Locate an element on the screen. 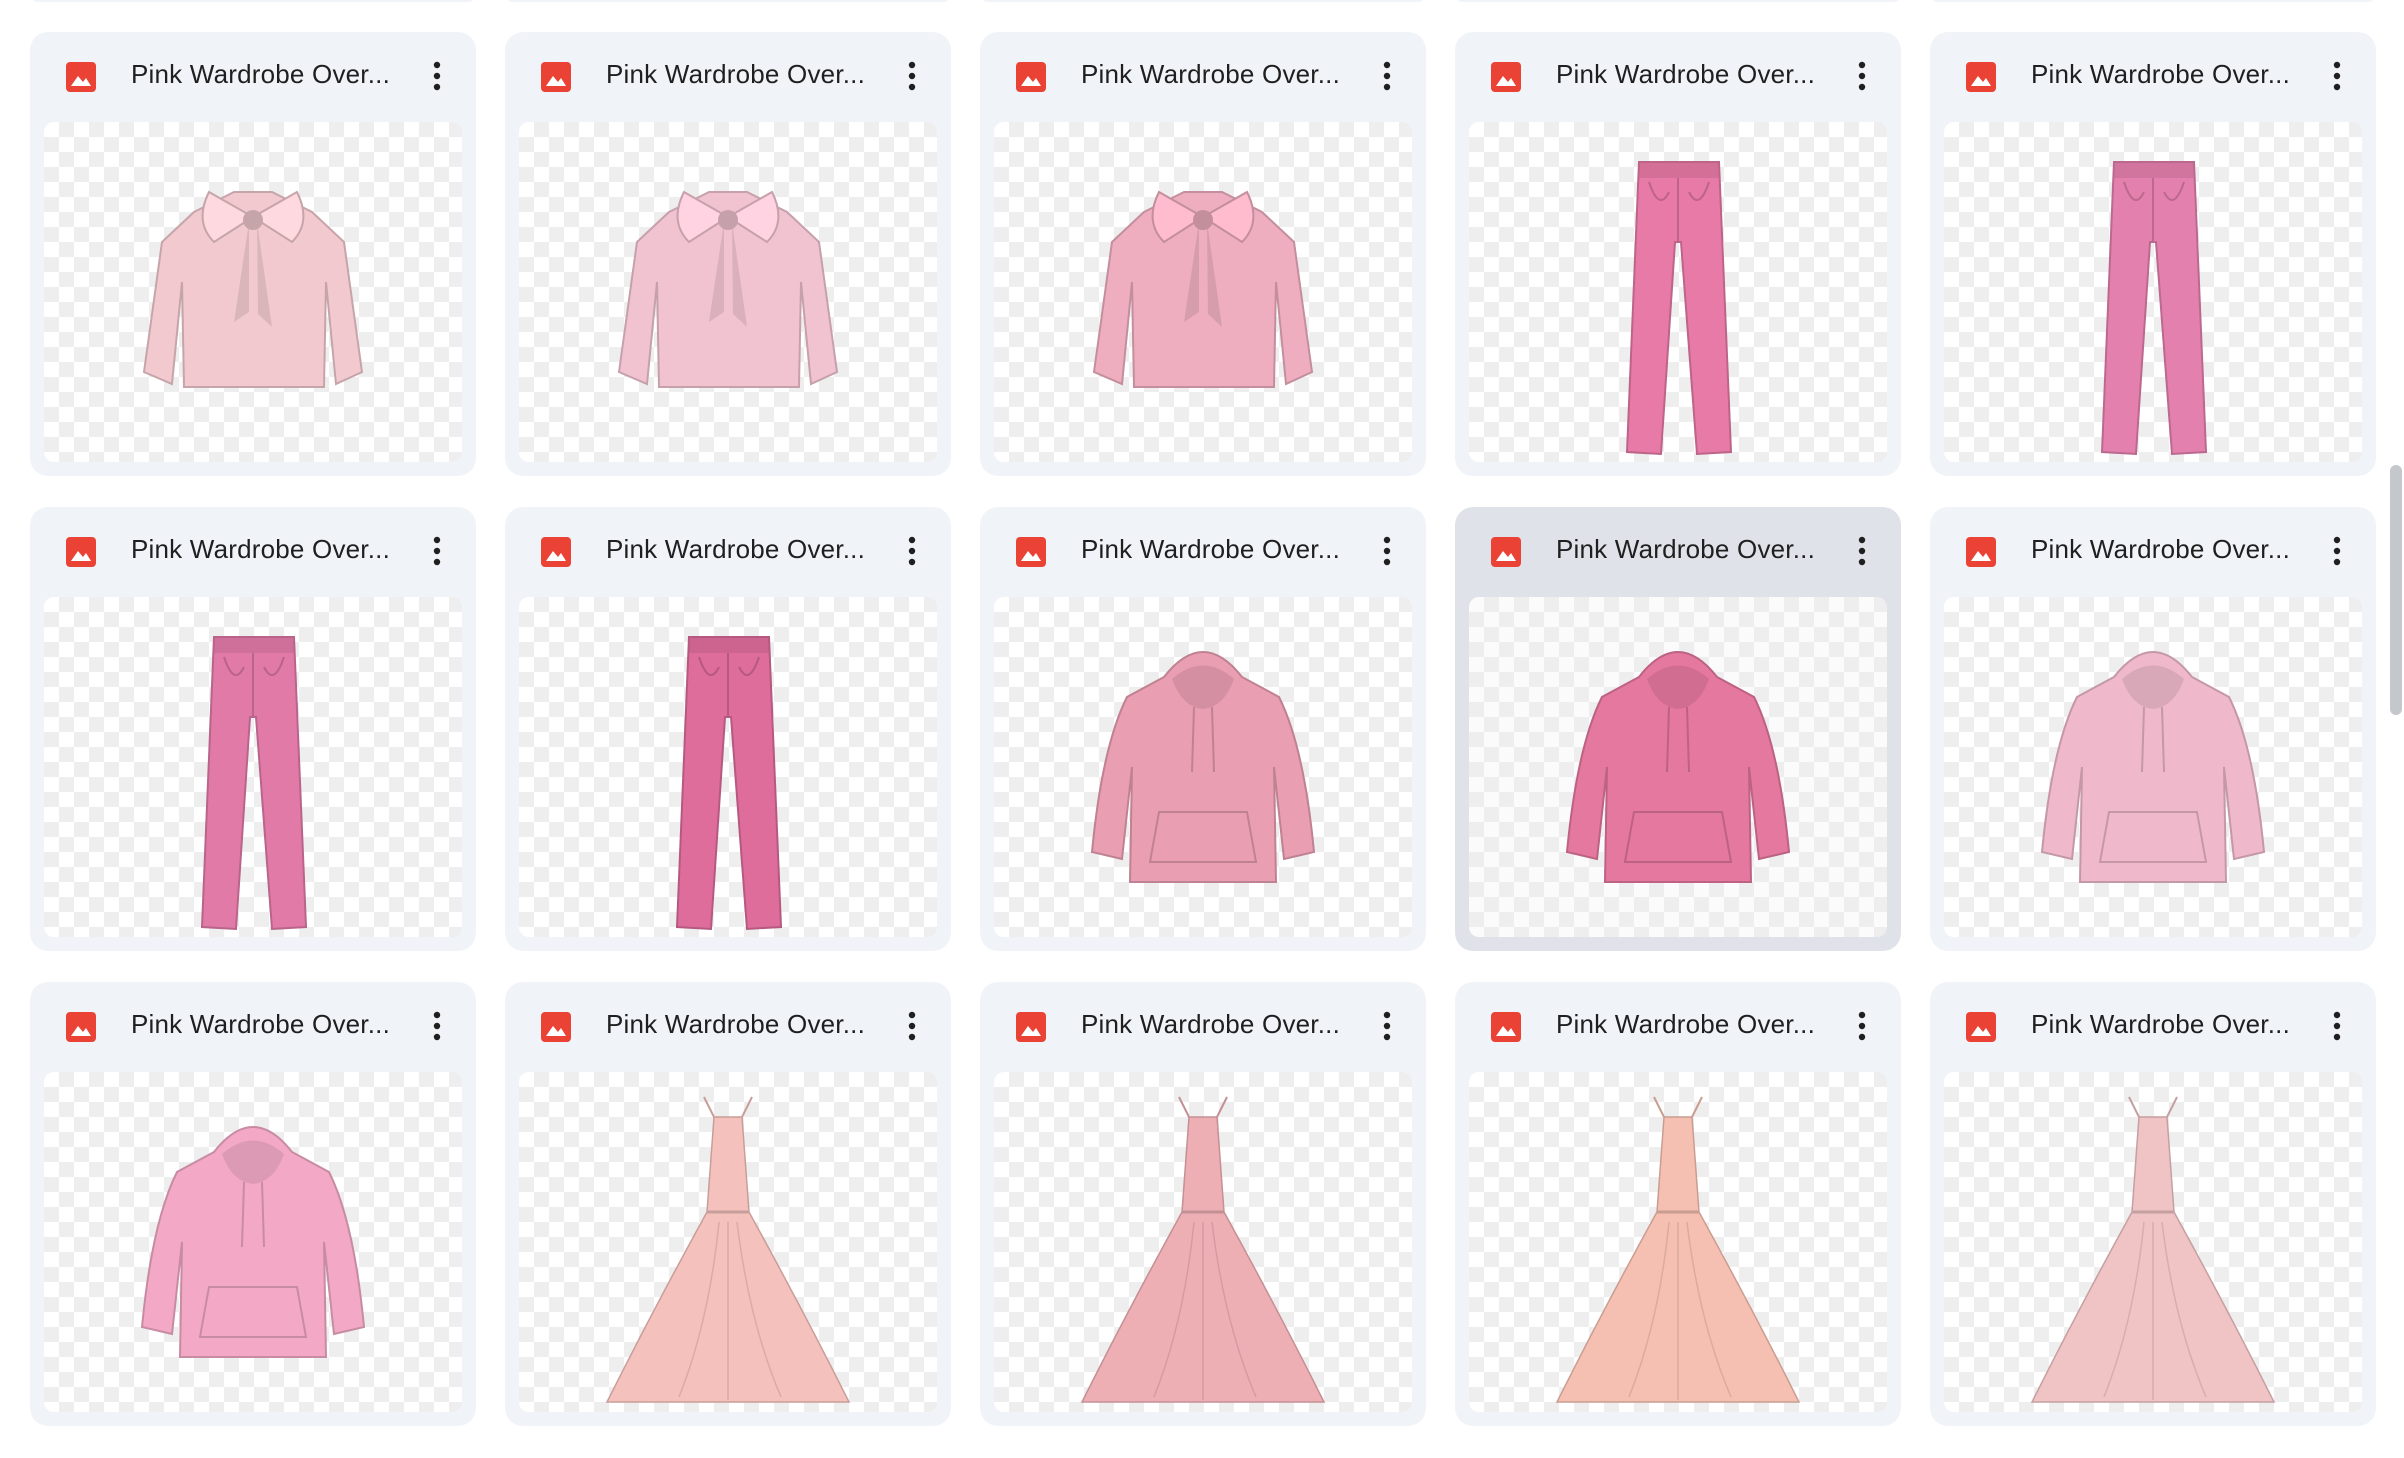  previous-row-edge is located at coordinates (1202, 2).